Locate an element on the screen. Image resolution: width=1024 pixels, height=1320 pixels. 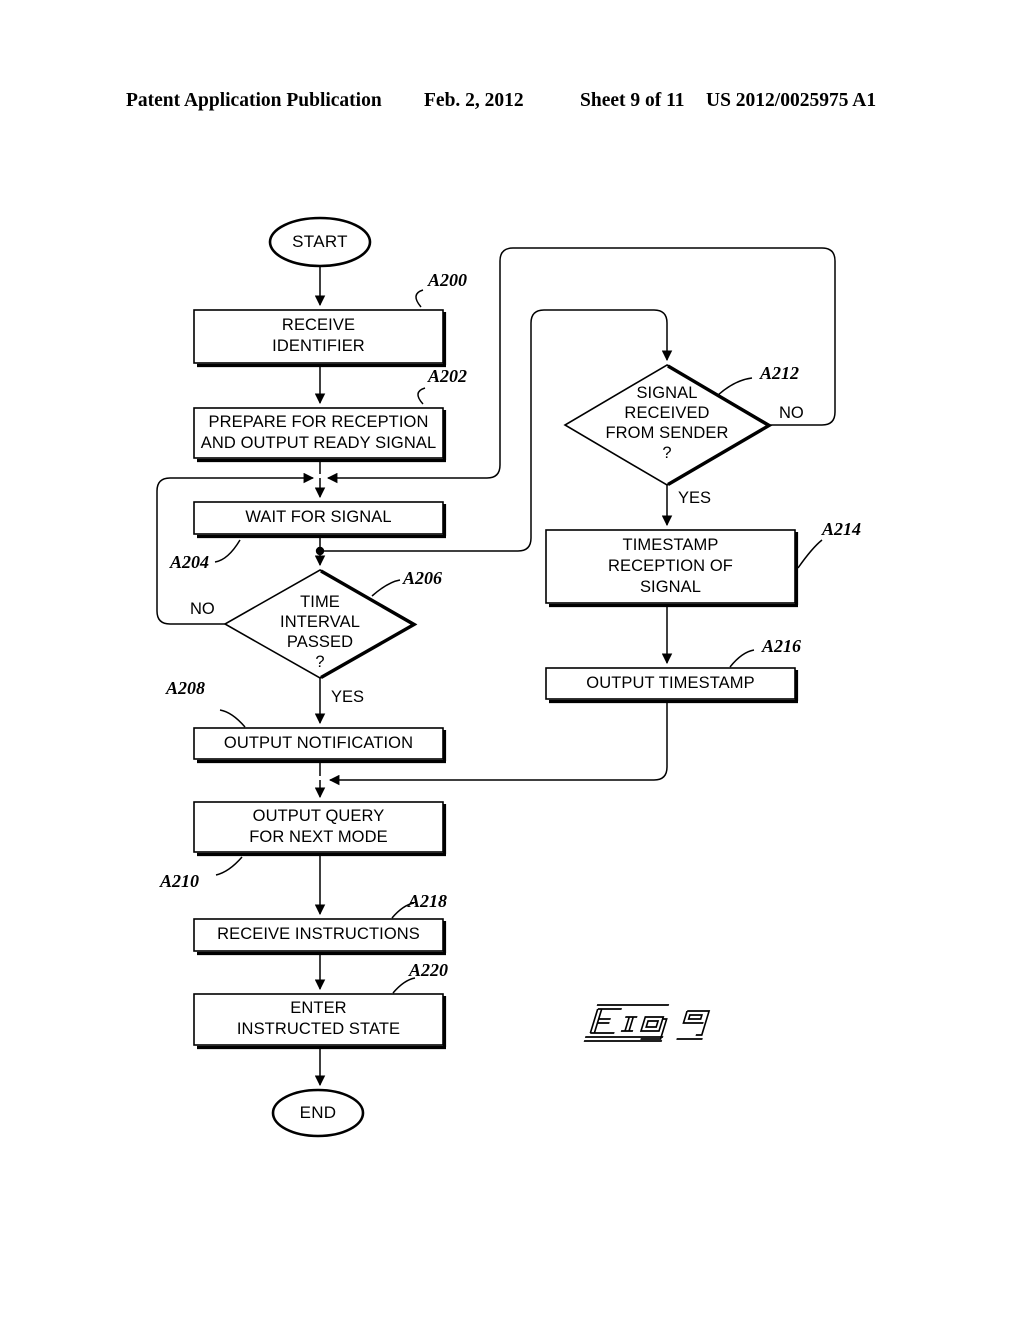
branch-label-a212-yes: YES is located at coordinates (695, 498).